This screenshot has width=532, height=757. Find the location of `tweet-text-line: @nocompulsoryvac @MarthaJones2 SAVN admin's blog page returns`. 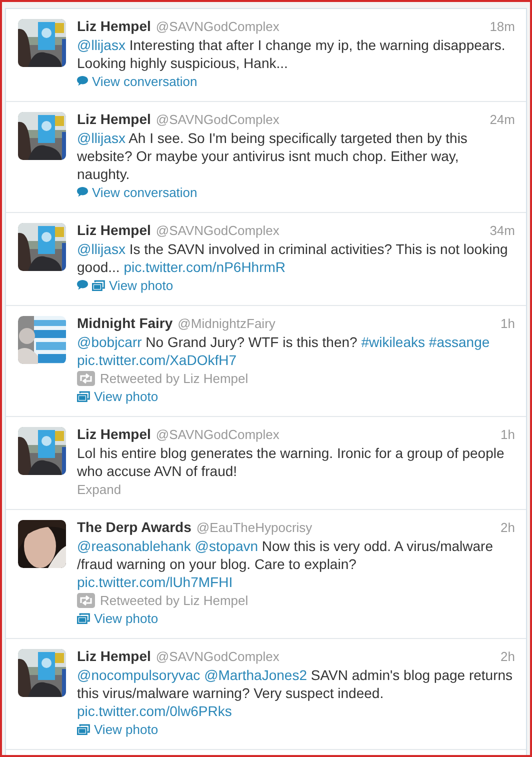

tweet-text-line: @nocompulsoryvac @MarthaJones2 SAVN admin's blog page returns is located at coordinates (295, 675).